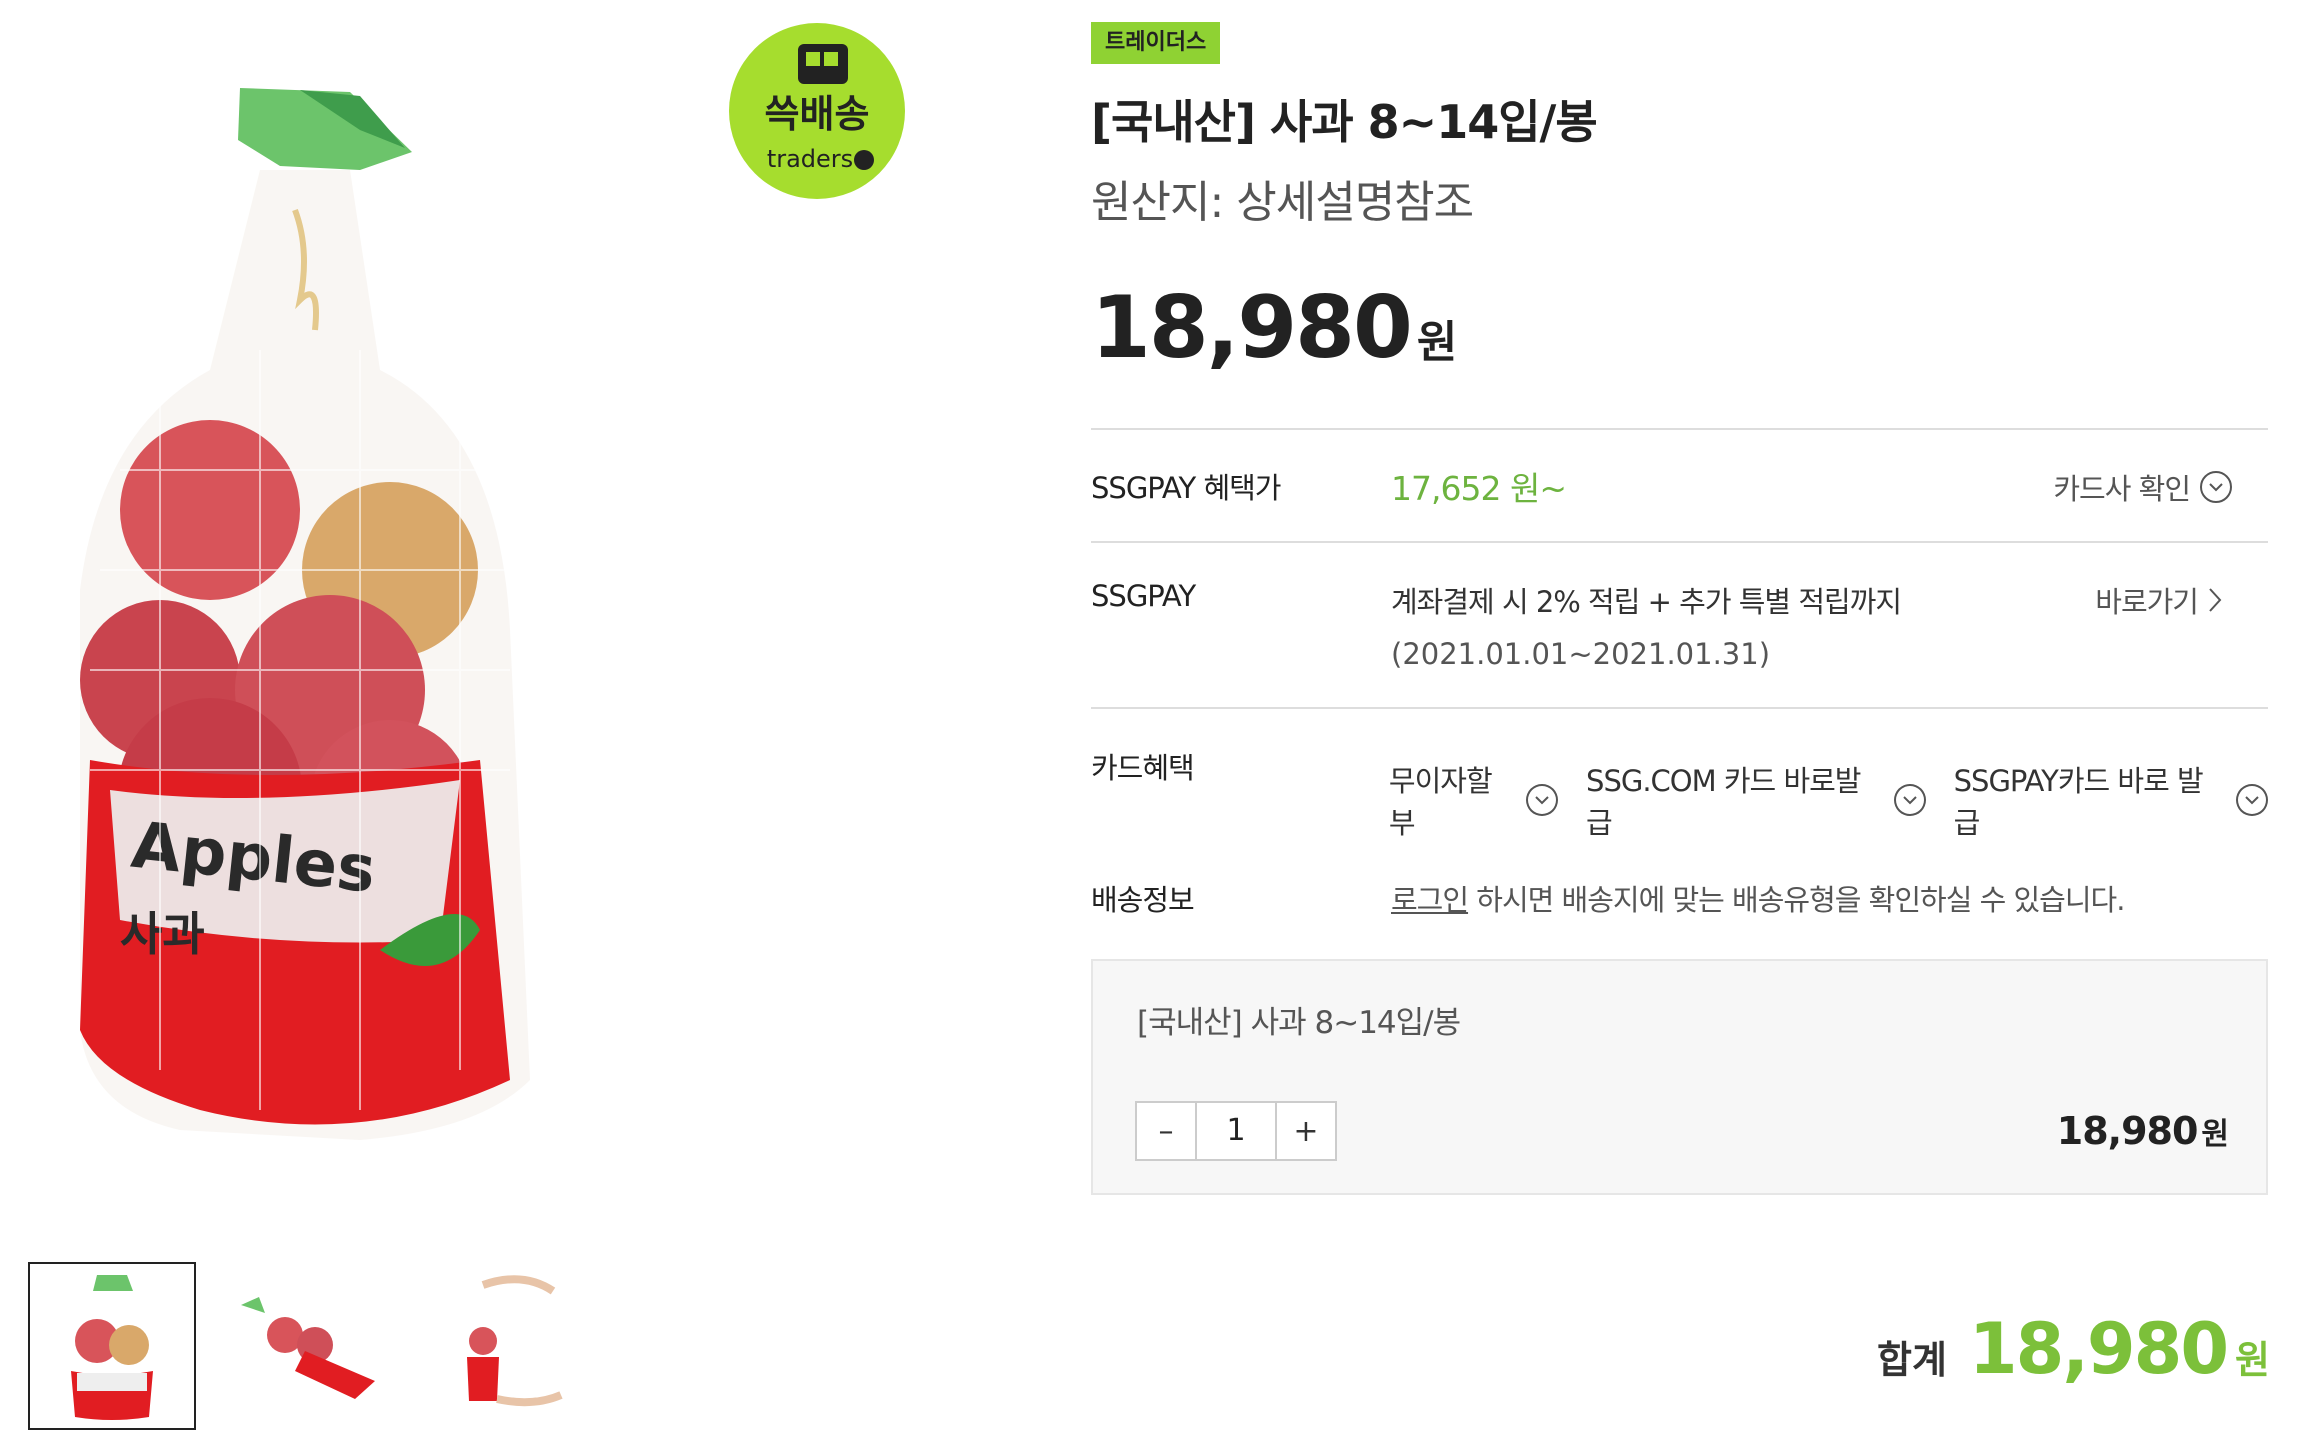 Image resolution: width=2308 pixels, height=1434 pixels. What do you see at coordinates (1758, 918) in the screenshot?
I see `shipping-message: 로그인 하시면 배송지에 맞는 배송유형을 확인하실 수 있습니다.` at bounding box center [1758, 918].